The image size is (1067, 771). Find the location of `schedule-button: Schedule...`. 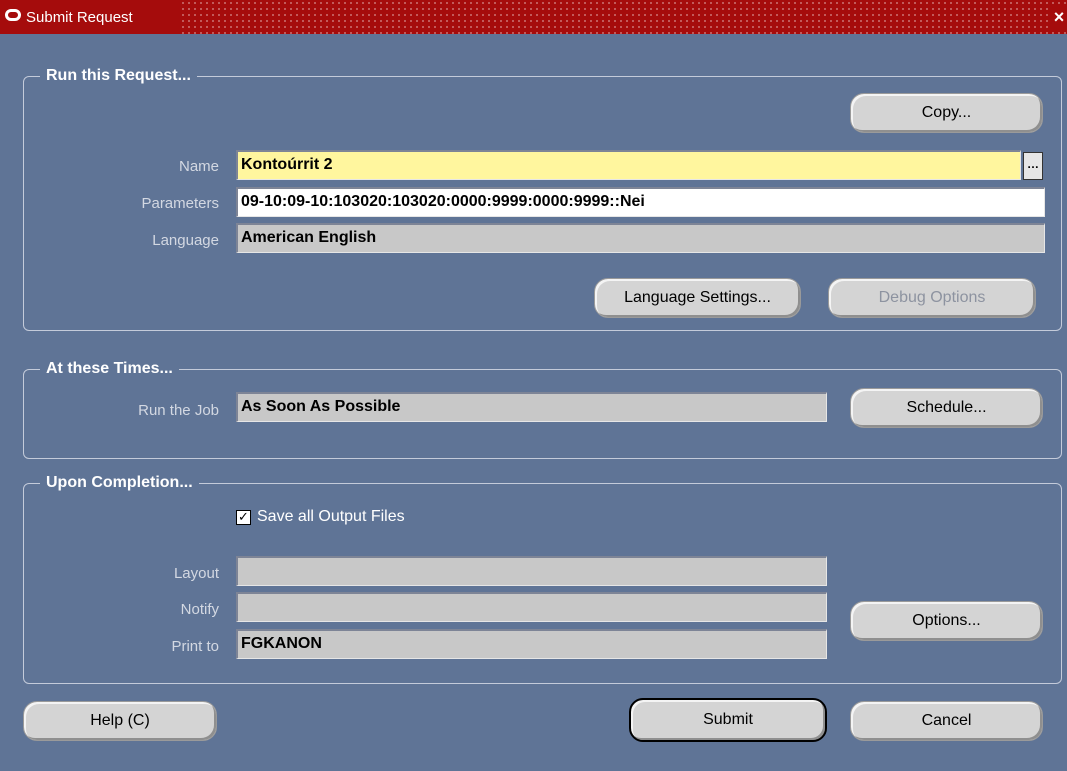

schedule-button: Schedule... is located at coordinates (946, 408).